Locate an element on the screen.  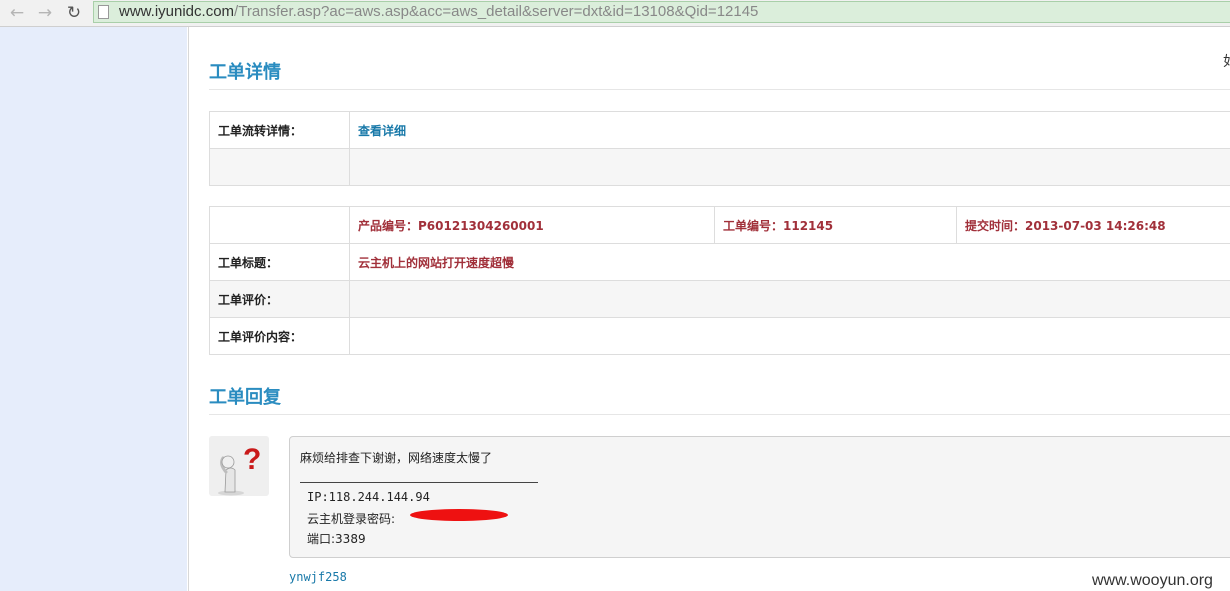
rating-content-value is located at coordinates (789, 336).